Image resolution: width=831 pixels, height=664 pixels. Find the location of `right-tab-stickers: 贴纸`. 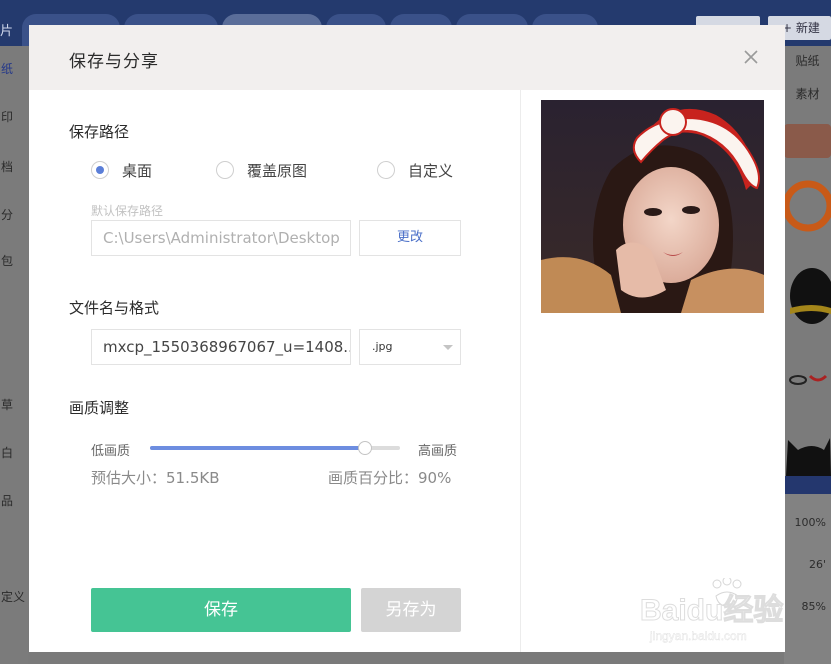

right-tab-stickers: 贴纸 is located at coordinates (807, 60).